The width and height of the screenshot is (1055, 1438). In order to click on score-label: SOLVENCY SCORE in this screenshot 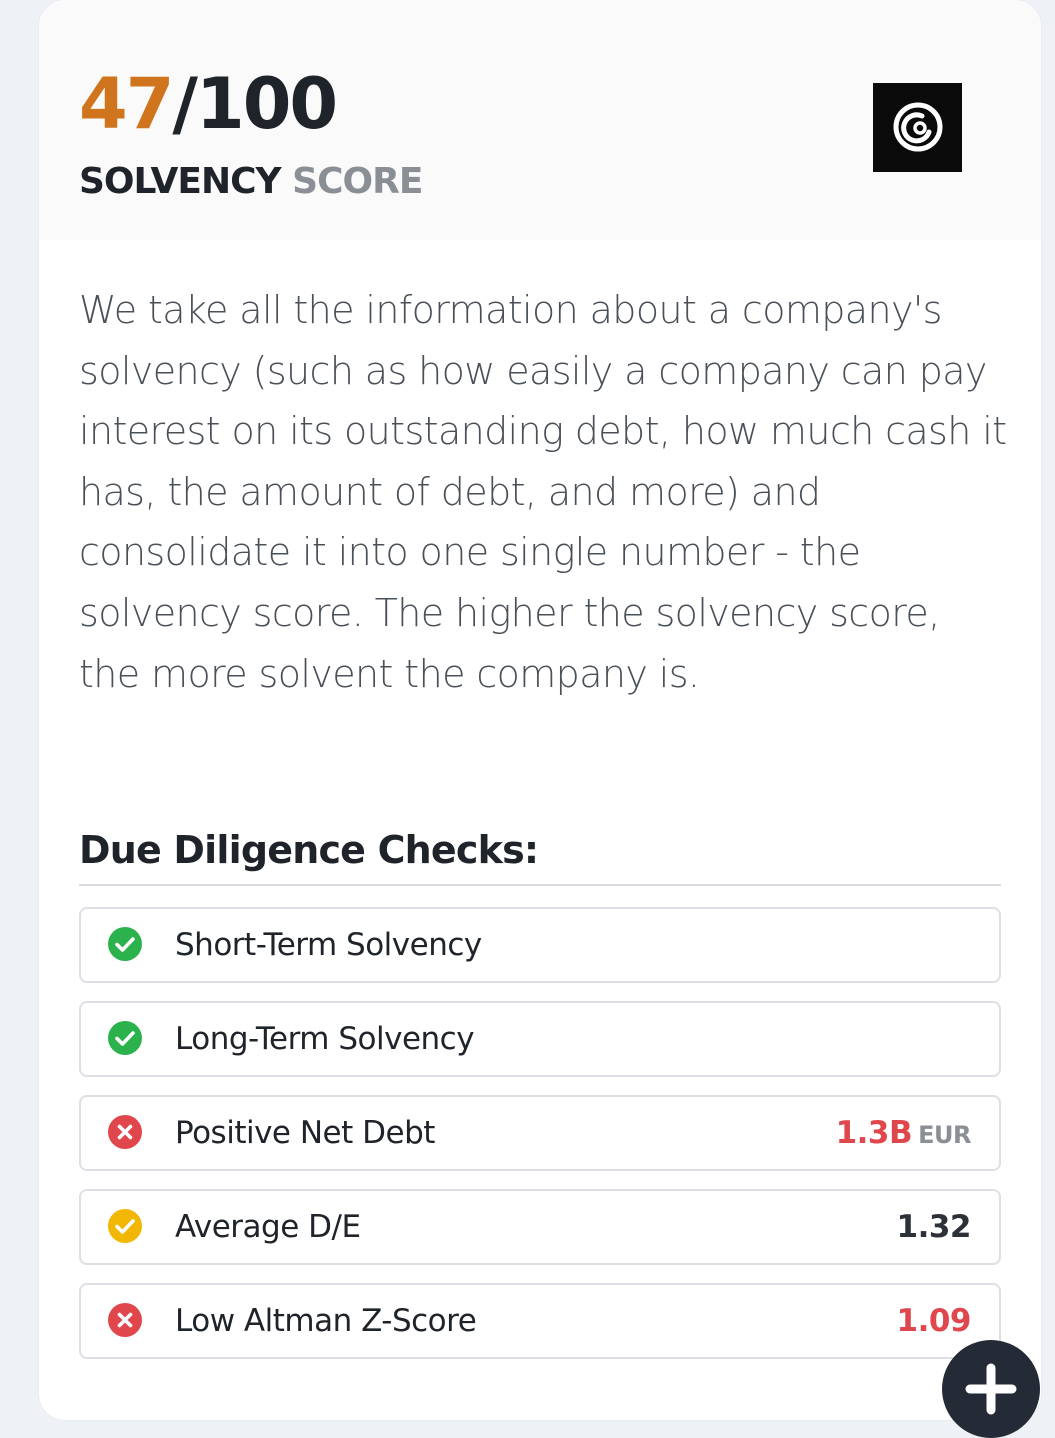, I will do `click(251, 182)`.